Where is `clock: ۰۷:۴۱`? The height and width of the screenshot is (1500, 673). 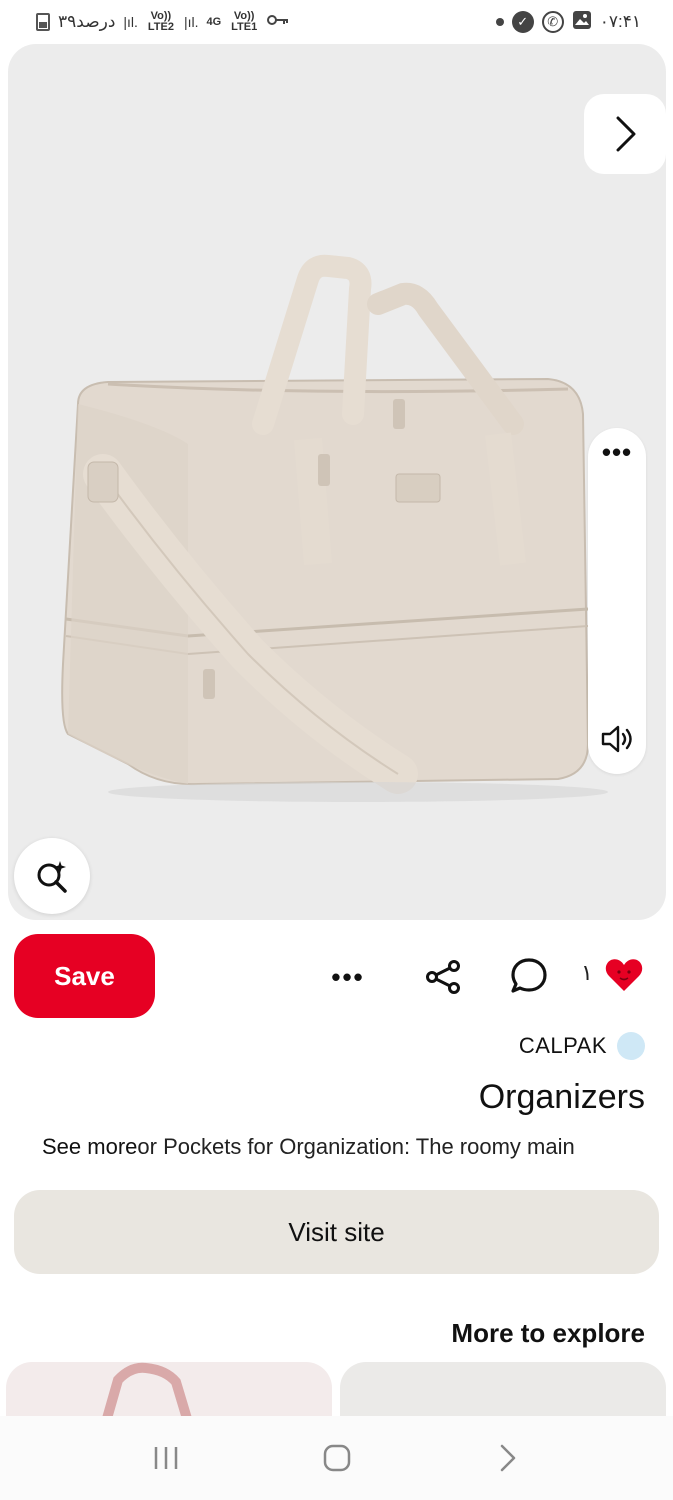 clock: ۰۷:۴۱ is located at coordinates (620, 21).